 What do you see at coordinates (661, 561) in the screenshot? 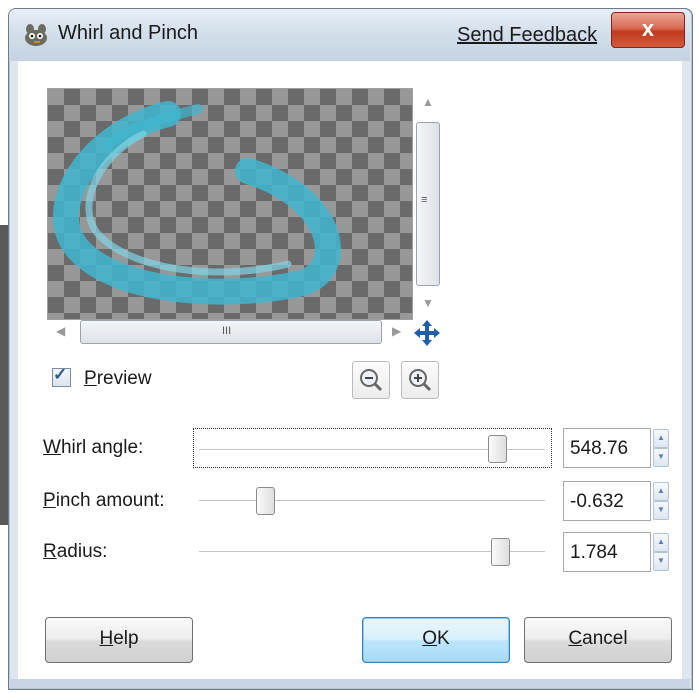
I see `radius-decrement: ▼` at bounding box center [661, 561].